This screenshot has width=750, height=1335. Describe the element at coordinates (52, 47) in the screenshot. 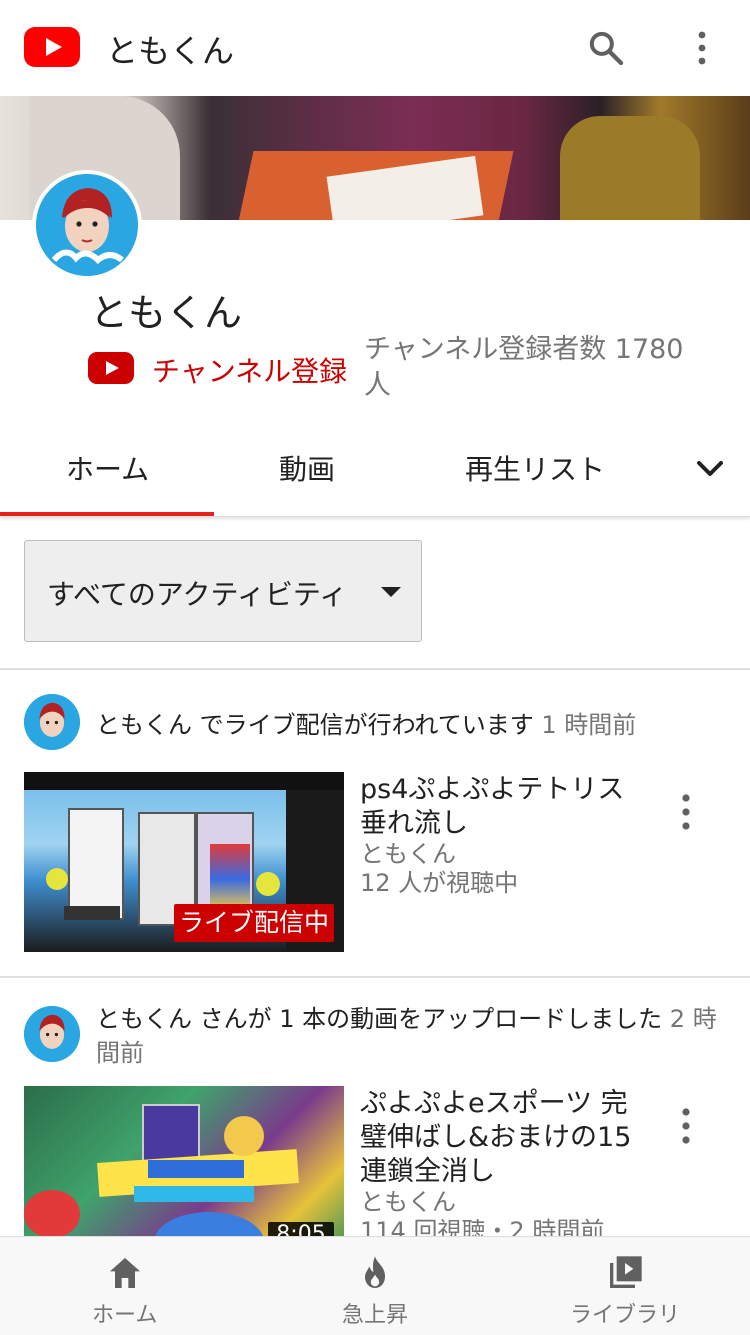

I see `youtube-logo-icon` at that location.